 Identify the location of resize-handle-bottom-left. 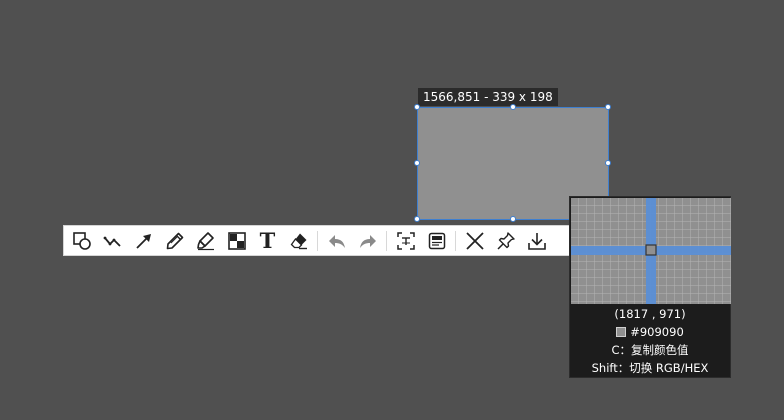
(417, 219).